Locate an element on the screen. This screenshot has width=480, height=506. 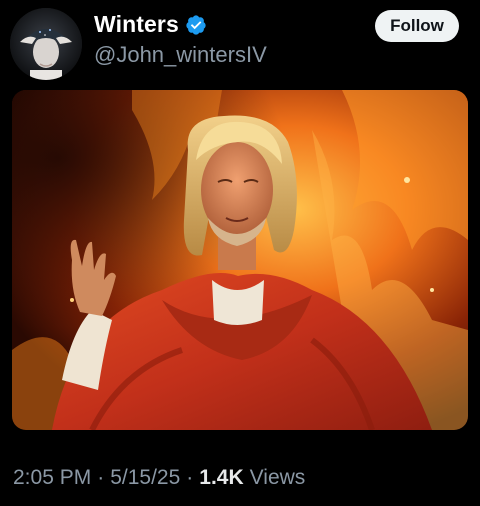
author-display-name: Winters is located at coordinates (136, 24).